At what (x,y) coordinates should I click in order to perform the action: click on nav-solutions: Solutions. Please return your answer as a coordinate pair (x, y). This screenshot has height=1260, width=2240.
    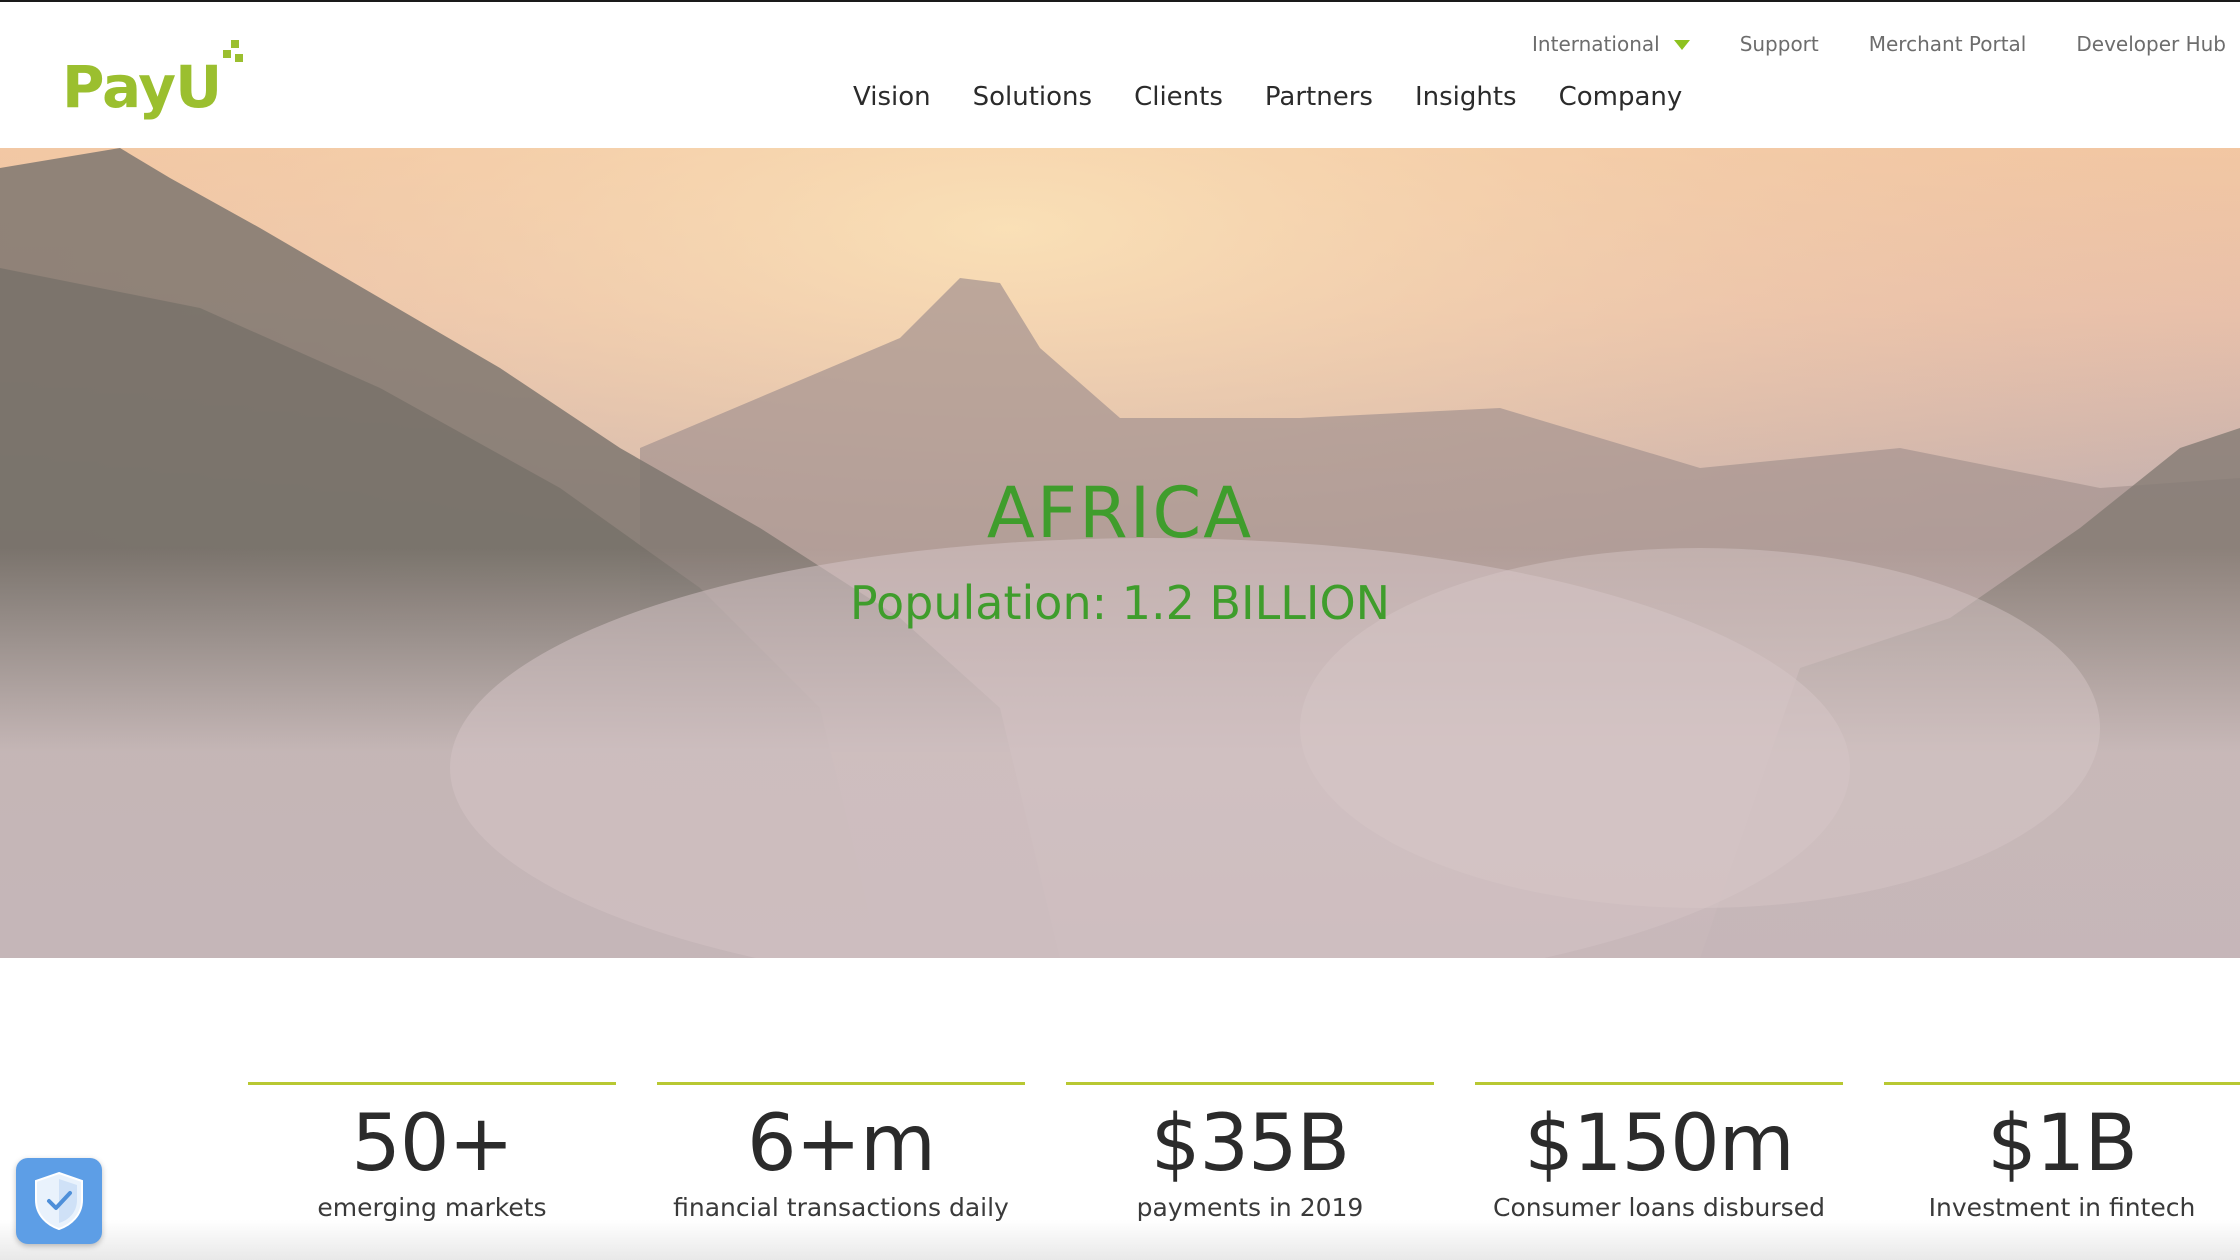
    Looking at the image, I should click on (1032, 97).